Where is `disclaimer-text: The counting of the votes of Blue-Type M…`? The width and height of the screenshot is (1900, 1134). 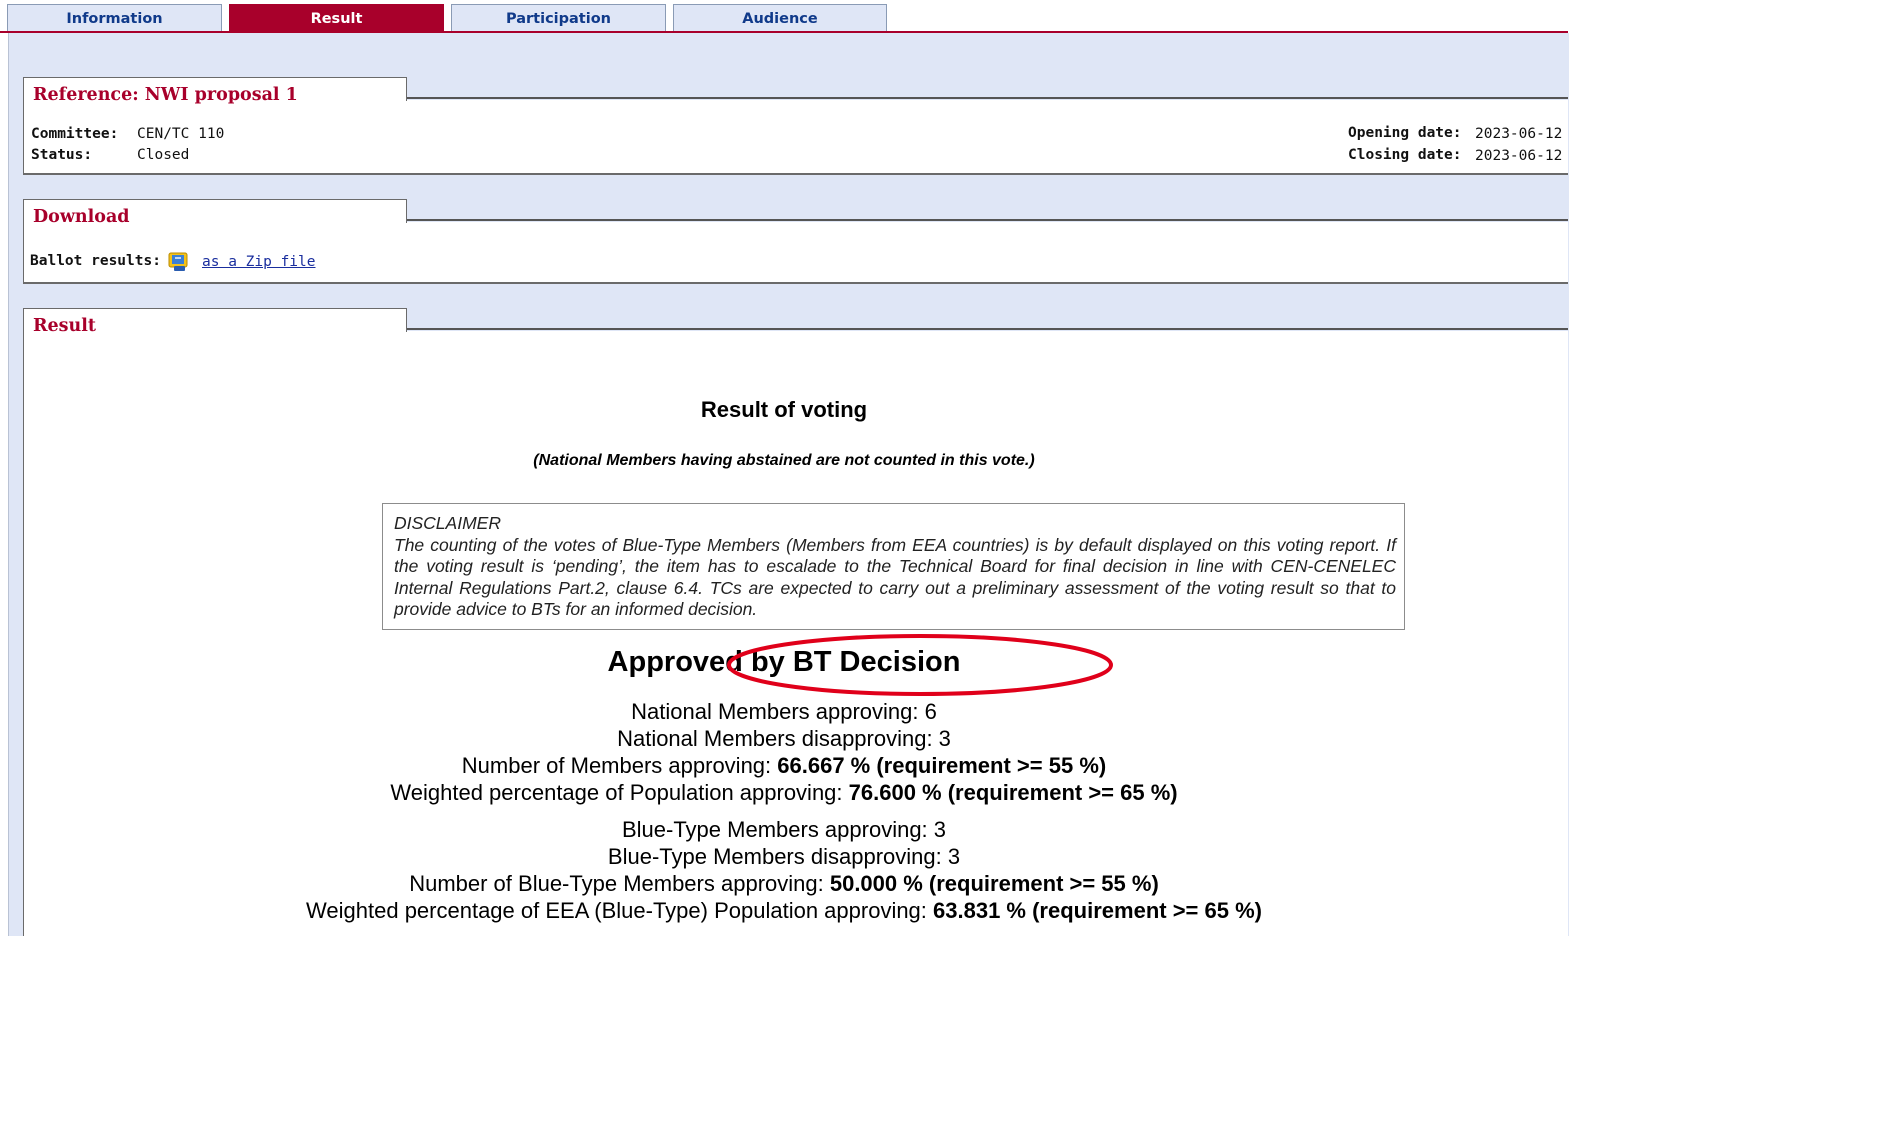
disclaimer-text: The counting of the votes of Blue-Type M… is located at coordinates (895, 577).